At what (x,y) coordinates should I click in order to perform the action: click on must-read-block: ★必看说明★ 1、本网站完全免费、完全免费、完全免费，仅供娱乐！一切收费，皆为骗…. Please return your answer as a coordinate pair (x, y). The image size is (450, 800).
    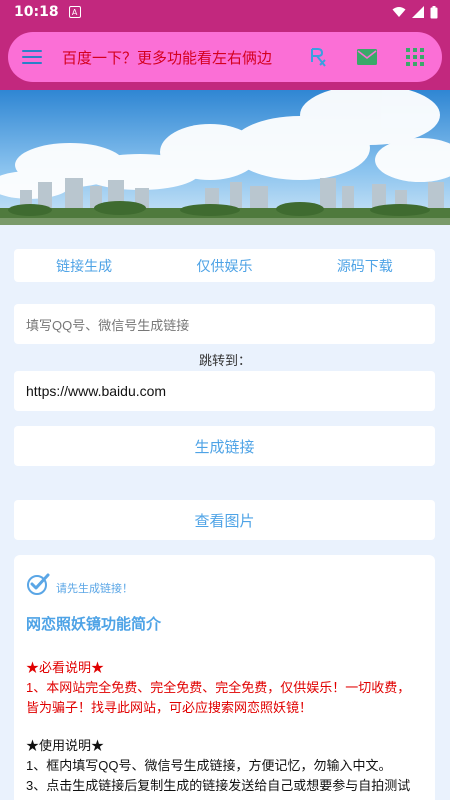
    Looking at the image, I should click on (224, 688).